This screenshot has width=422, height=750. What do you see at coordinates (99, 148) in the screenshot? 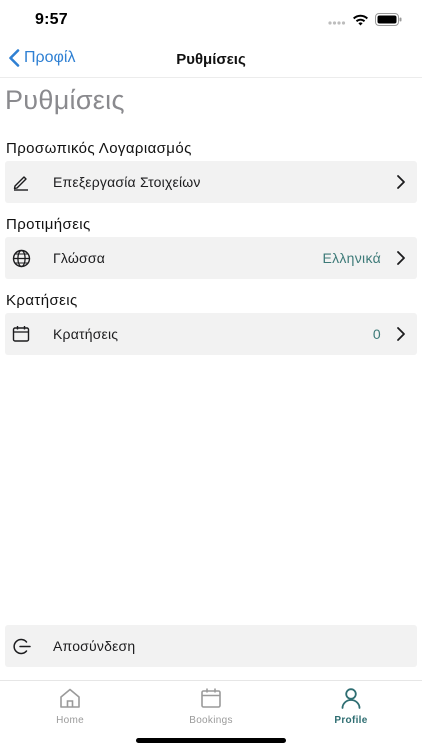
I see `section-header-account: Προσωπικός Λογαριασμός` at bounding box center [99, 148].